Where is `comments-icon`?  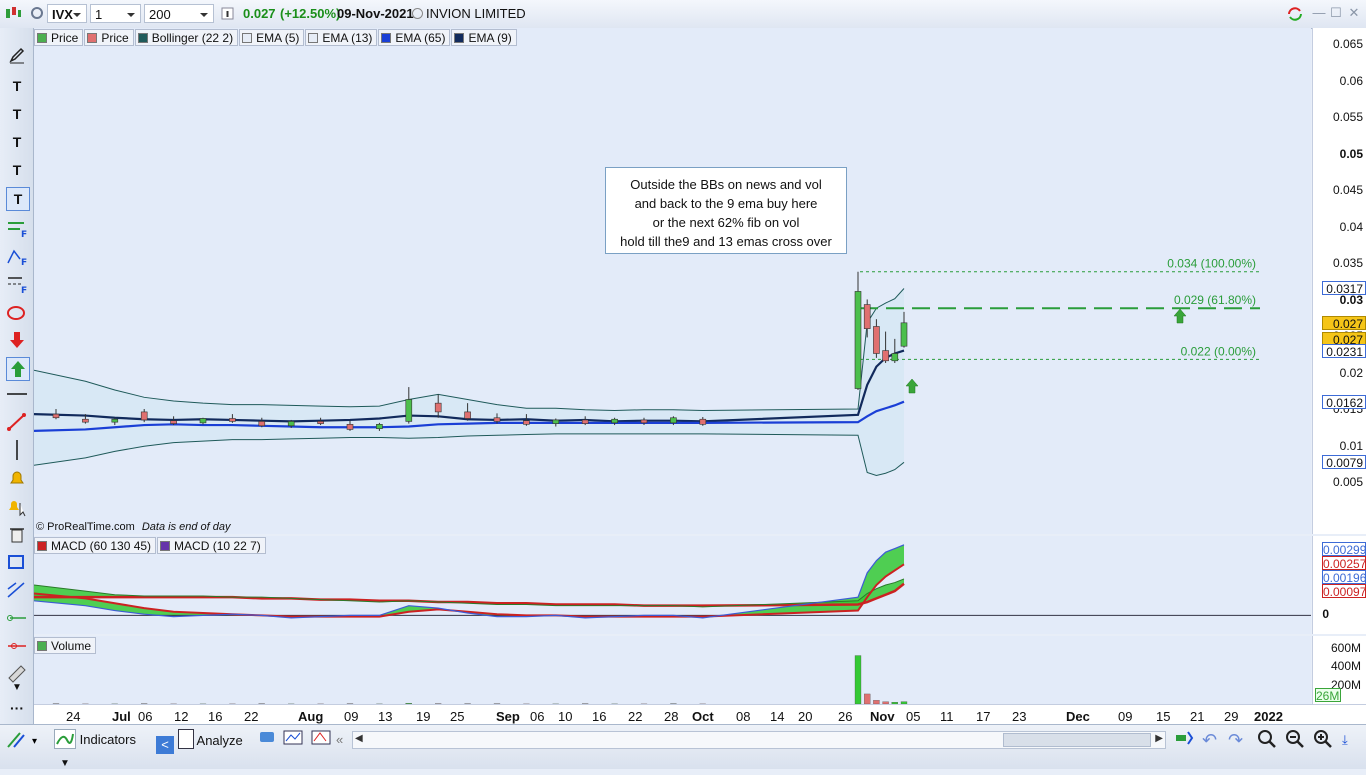 comments-icon is located at coordinates (267, 740).